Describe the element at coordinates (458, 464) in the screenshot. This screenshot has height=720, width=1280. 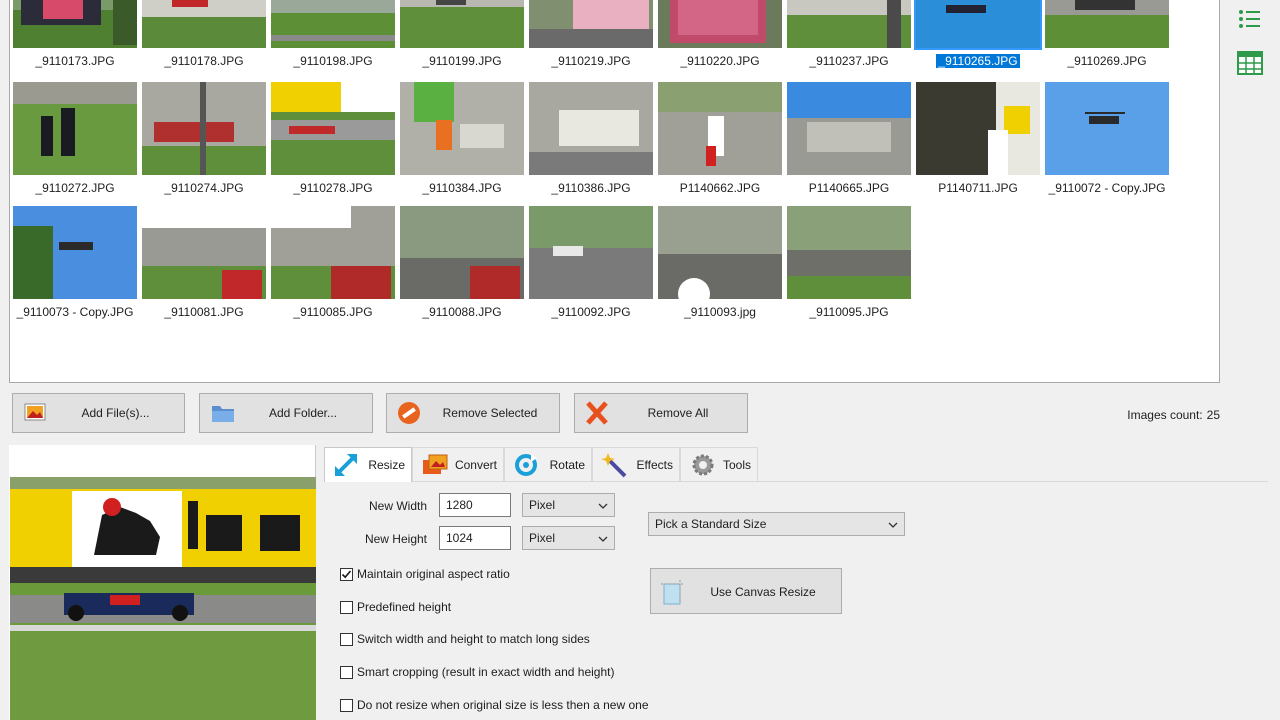
I see `tab-convert: Convert` at that location.